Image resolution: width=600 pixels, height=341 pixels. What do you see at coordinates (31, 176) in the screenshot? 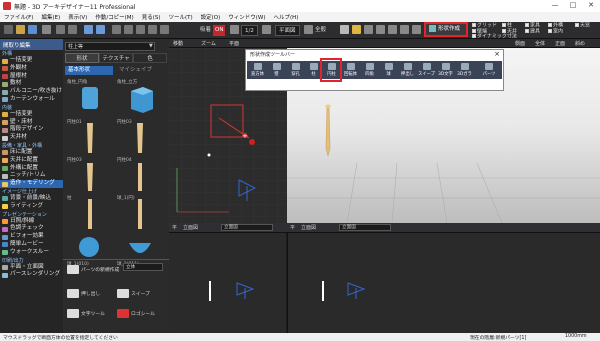
I see `sidebar-item-niche: ニッチ/トリム` at bounding box center [31, 176].